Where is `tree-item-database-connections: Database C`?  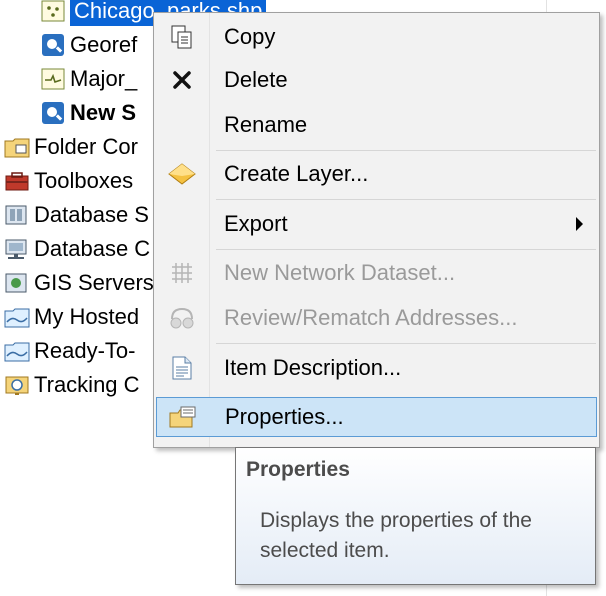 tree-item-database-connections: Database C is located at coordinates (77, 249).